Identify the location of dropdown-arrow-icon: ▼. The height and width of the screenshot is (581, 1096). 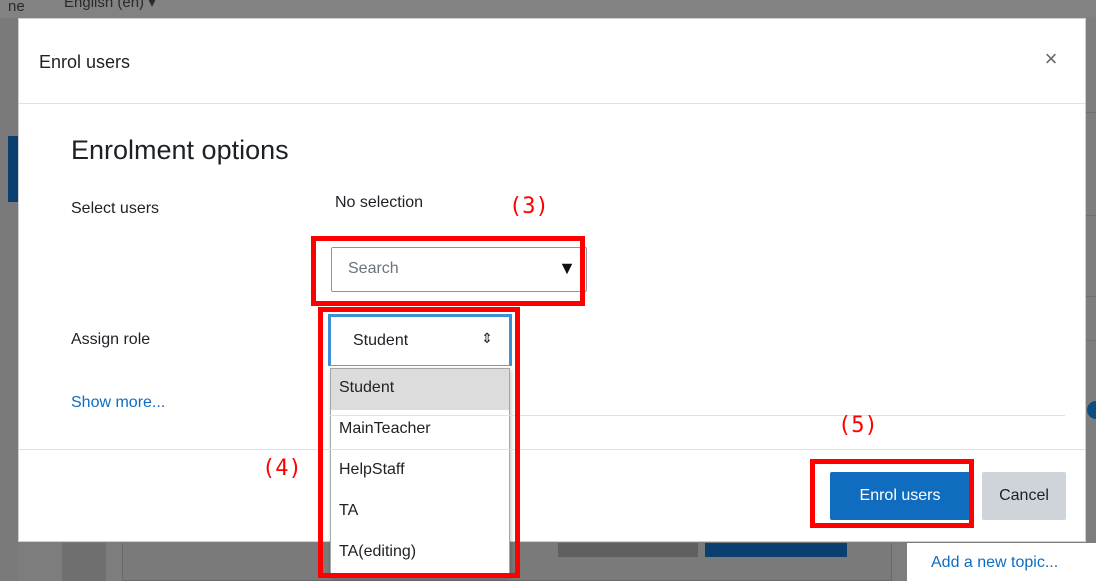
(567, 268).